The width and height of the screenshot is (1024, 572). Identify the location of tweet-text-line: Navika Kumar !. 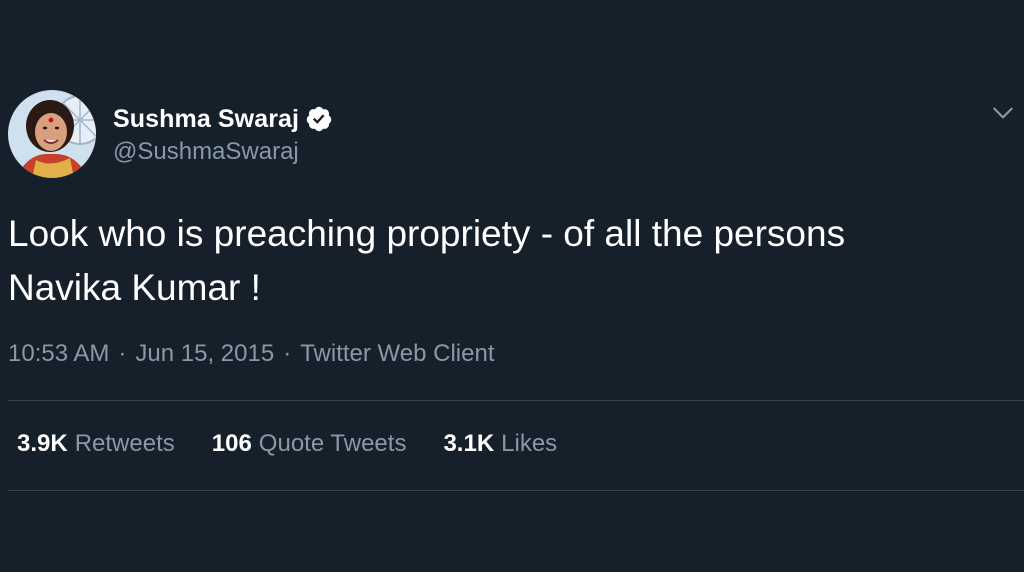
(134, 287).